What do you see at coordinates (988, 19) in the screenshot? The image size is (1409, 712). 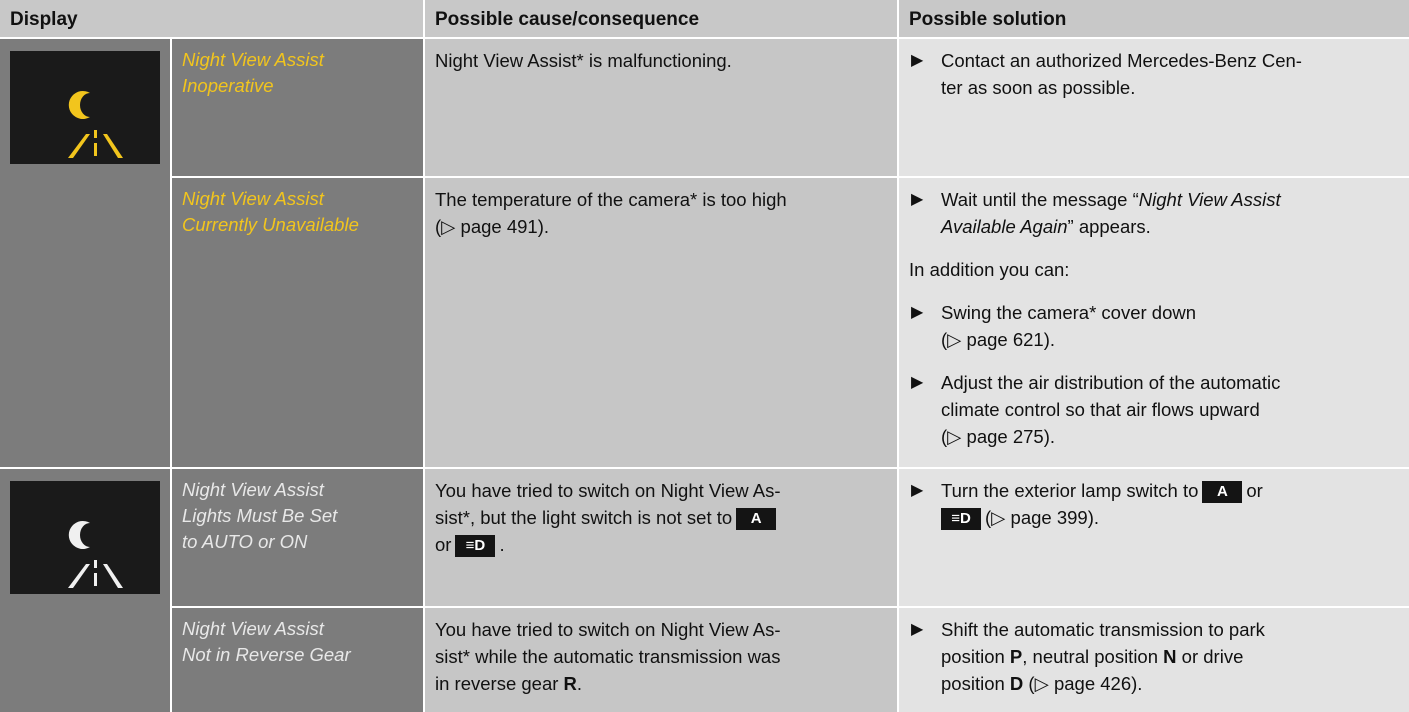 I see `header-solution-label: Possible solution` at bounding box center [988, 19].